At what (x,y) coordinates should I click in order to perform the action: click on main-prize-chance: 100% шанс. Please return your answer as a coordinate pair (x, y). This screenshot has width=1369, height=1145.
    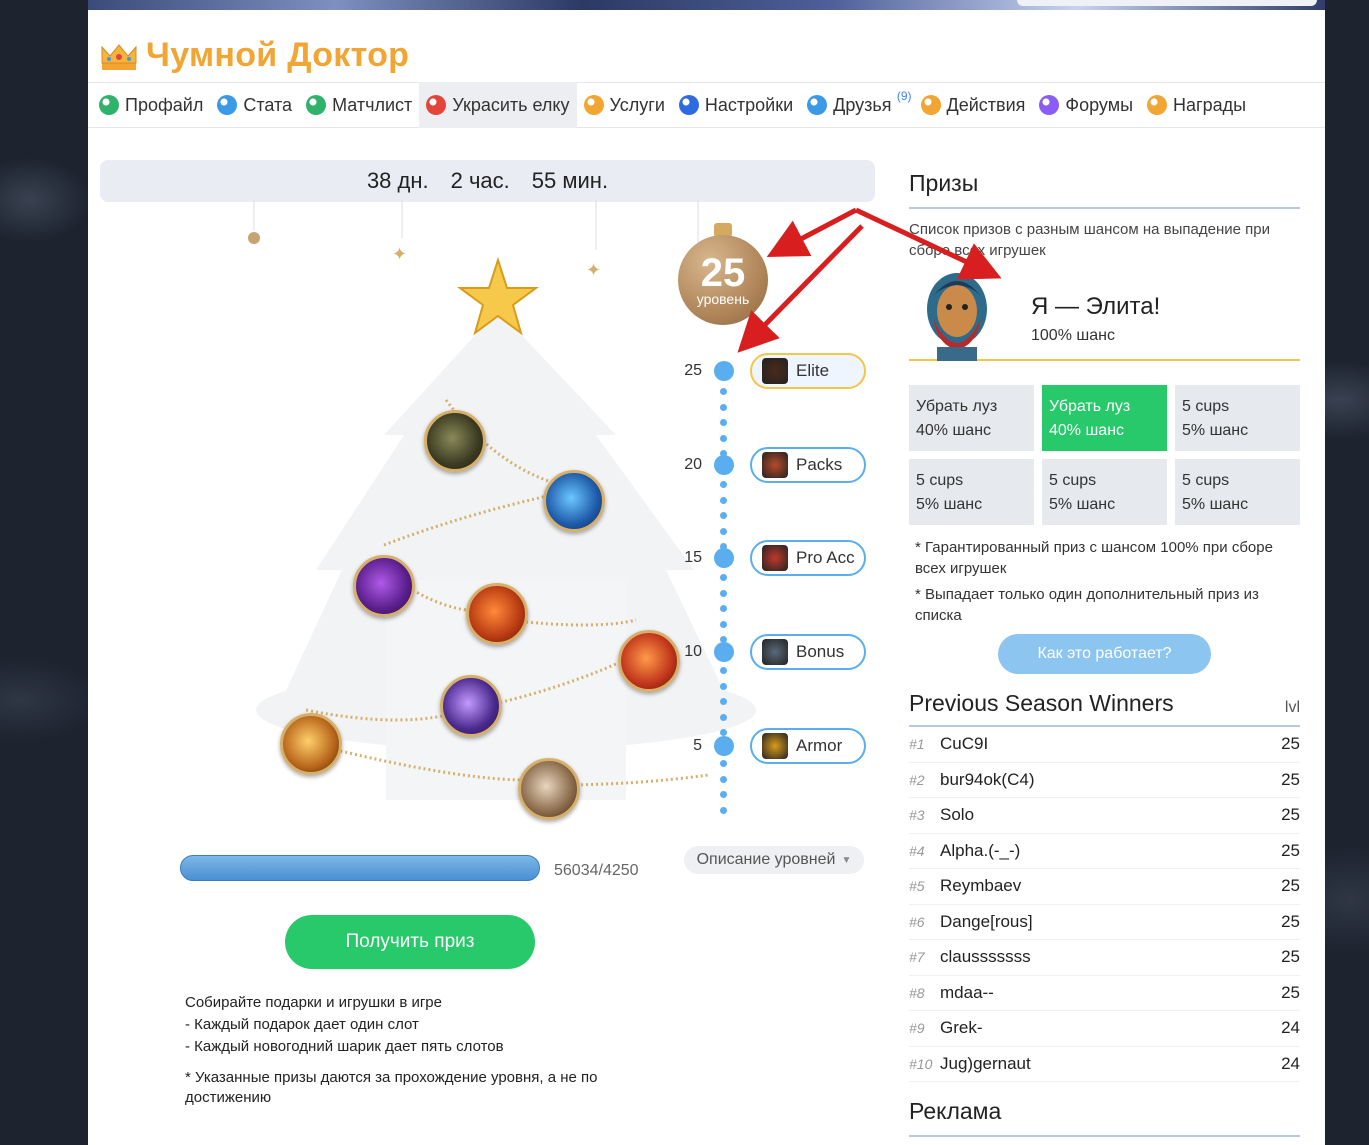
    Looking at the image, I should click on (1073, 335).